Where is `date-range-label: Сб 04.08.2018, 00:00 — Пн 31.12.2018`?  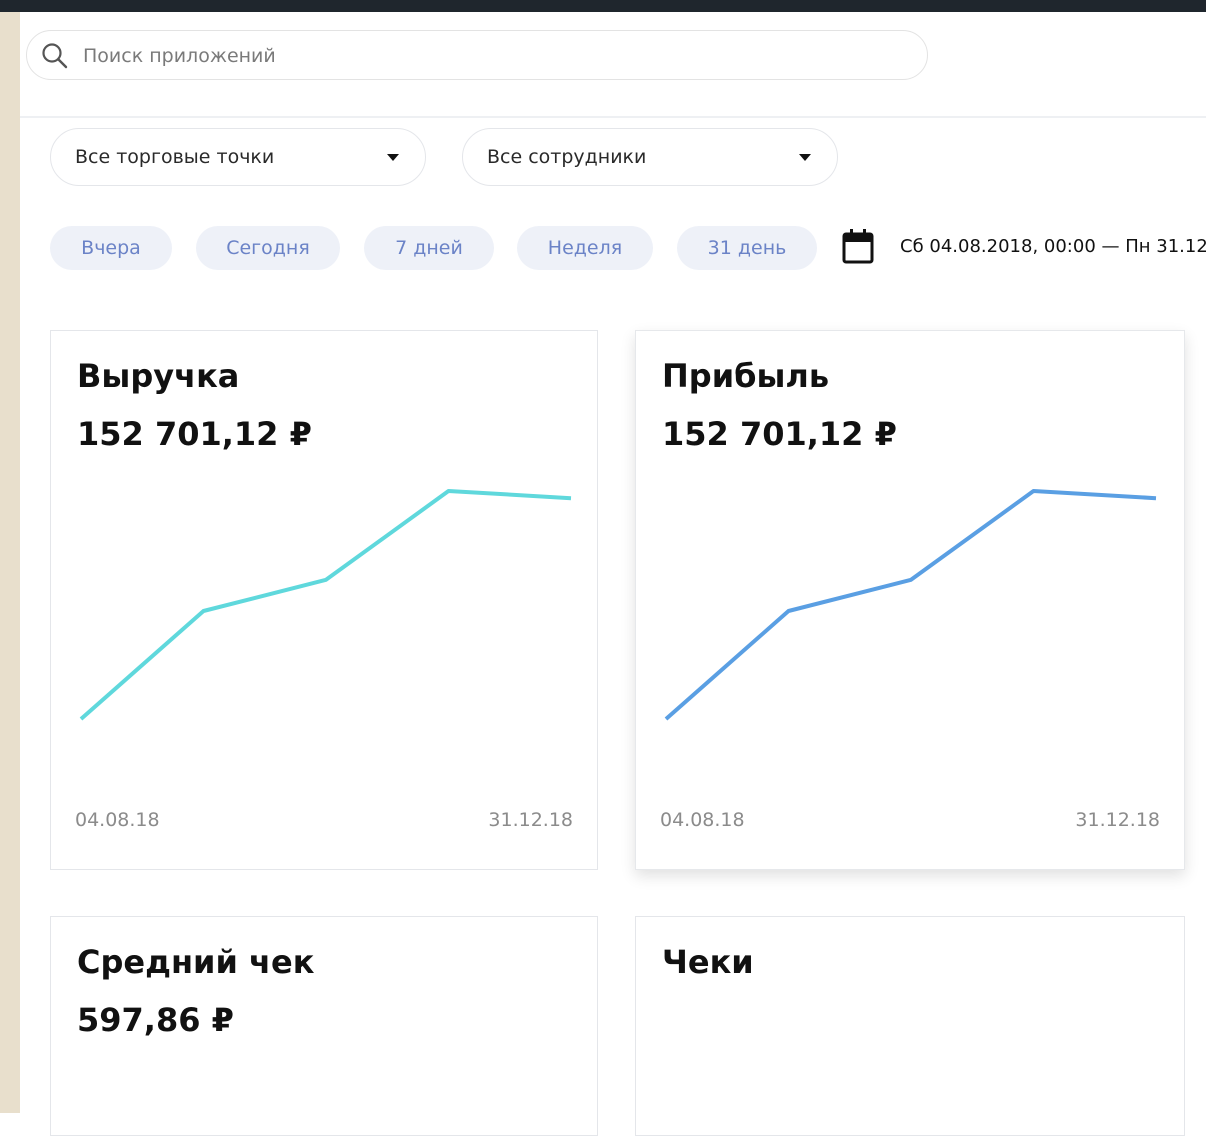
date-range-label: Сб 04.08.2018, 00:00 — Пн 31.12.2018 is located at coordinates (1053, 250).